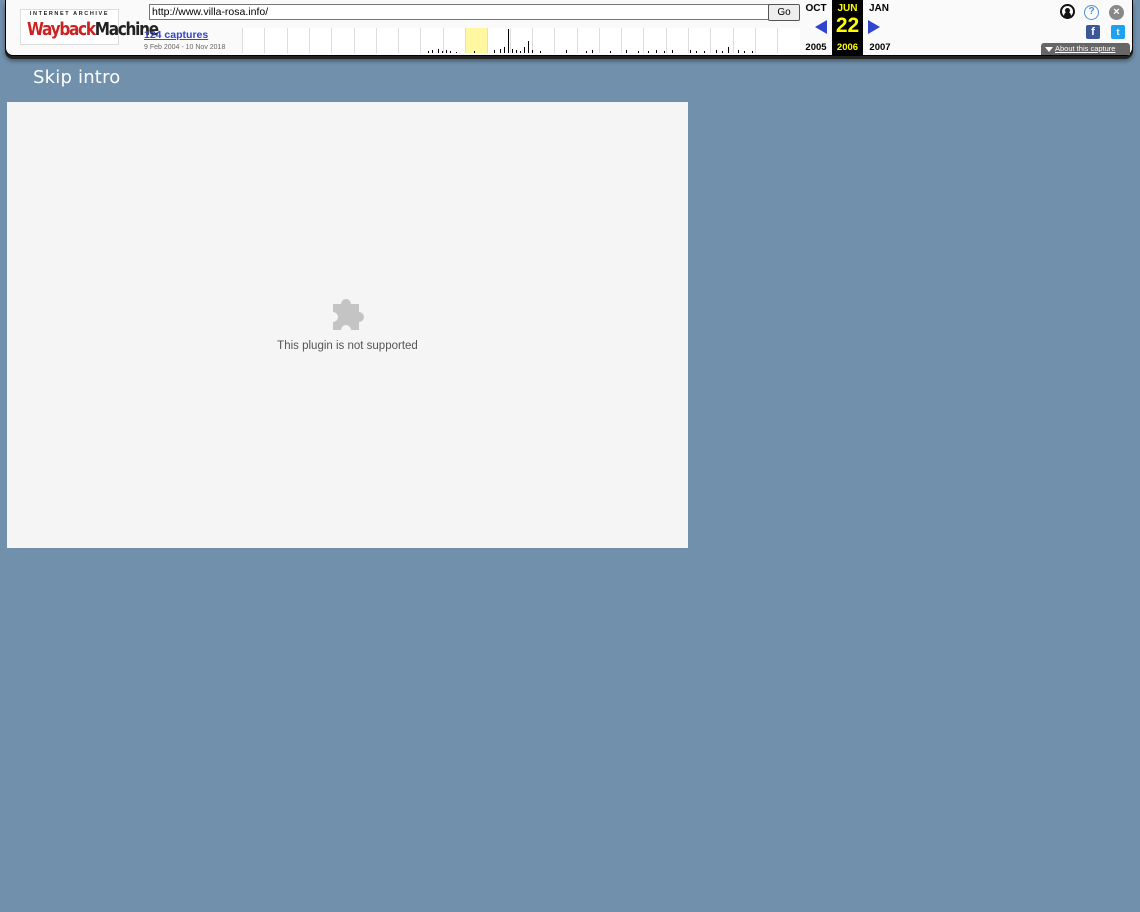 This screenshot has width=1140, height=912. I want to click on prev-year-link: 2005, so click(816, 47).